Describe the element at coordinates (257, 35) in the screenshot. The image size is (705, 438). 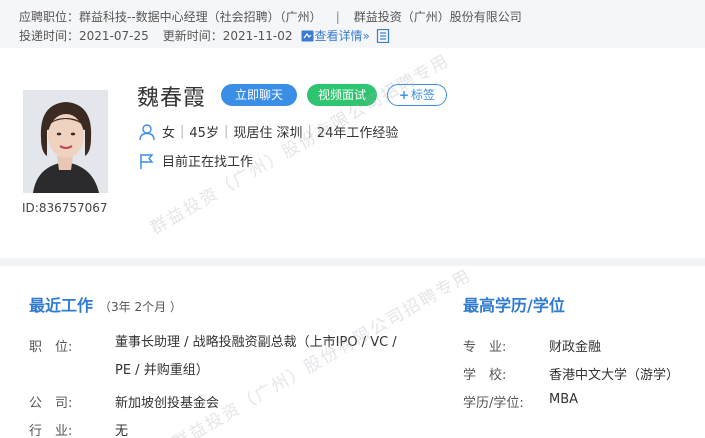
I see `update-time: 2021-11-02` at that location.